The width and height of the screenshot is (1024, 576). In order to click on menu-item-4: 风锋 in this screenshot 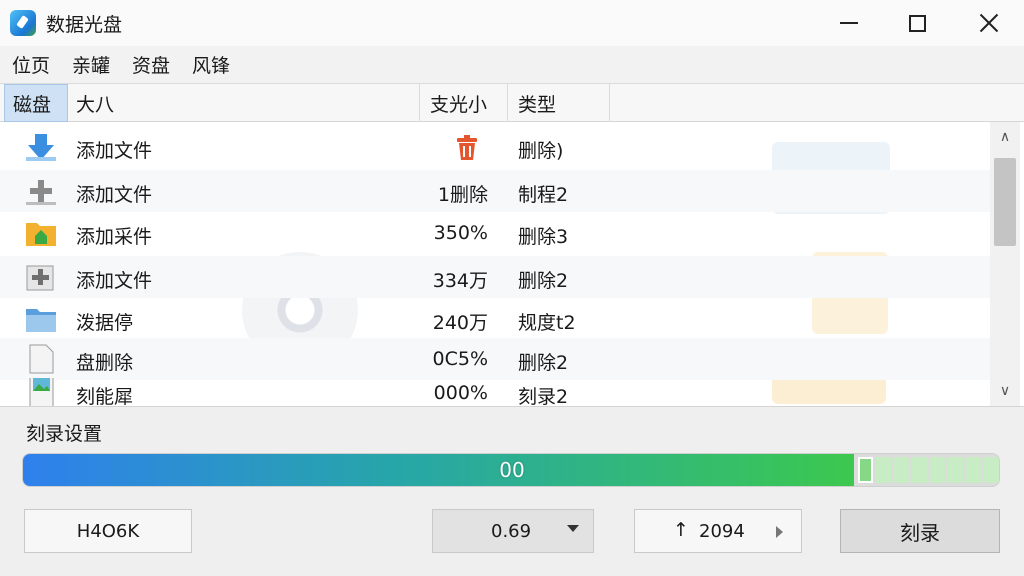, I will do `click(211, 64)`.